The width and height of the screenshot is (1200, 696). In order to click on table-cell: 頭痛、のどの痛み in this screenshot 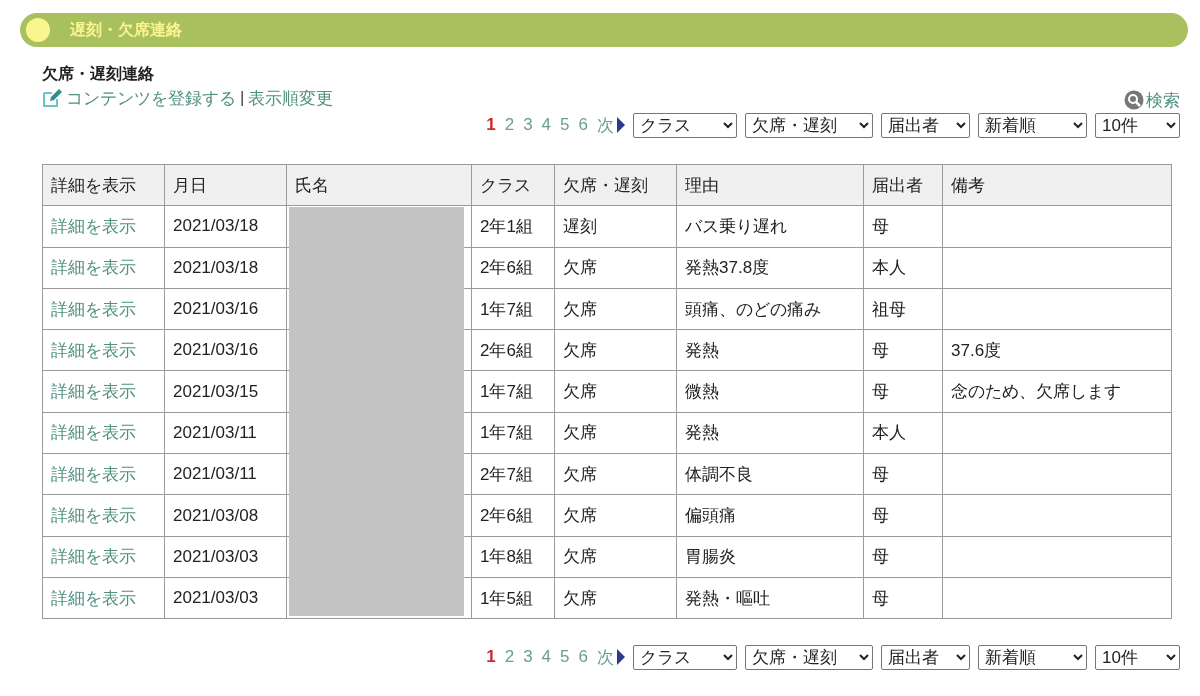, I will do `click(770, 309)`.